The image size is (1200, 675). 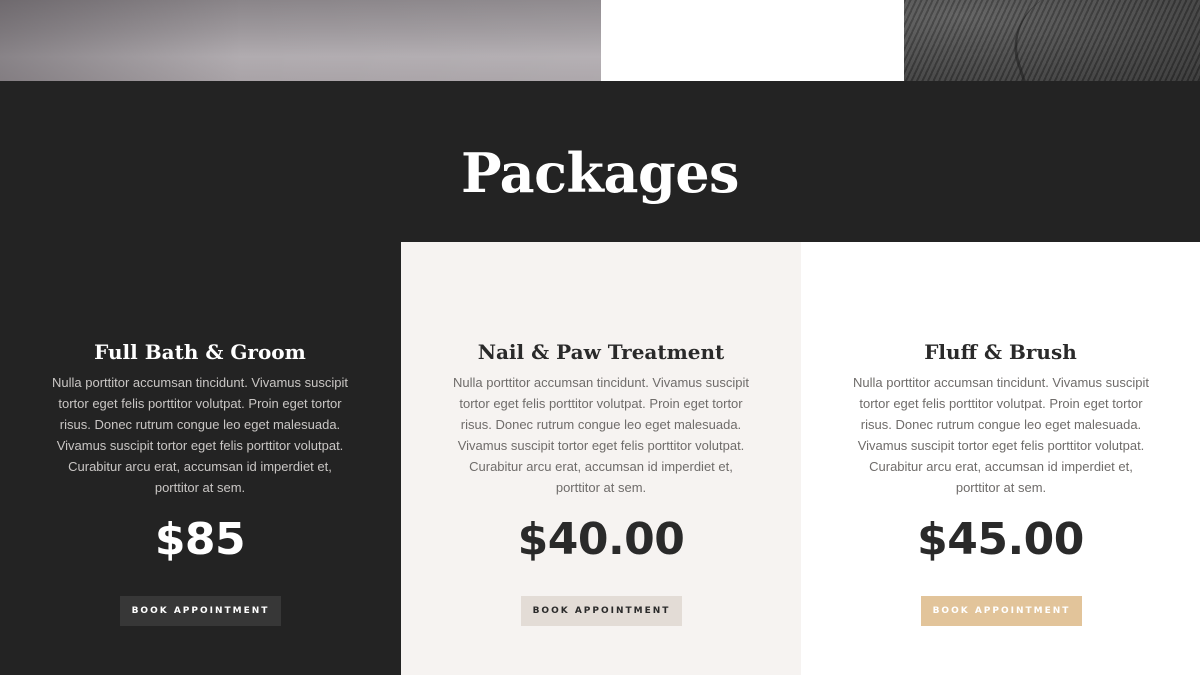 I want to click on photo-knit-blanket, so click(x=1052, y=58).